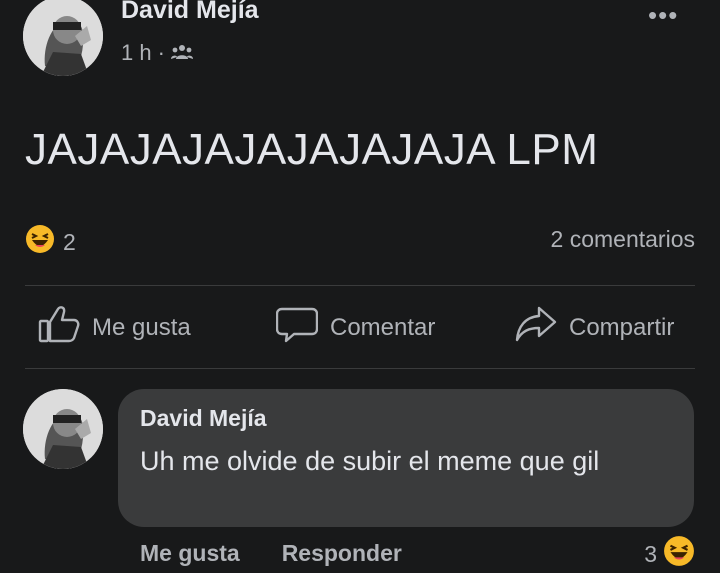 The width and height of the screenshot is (720, 573). I want to click on share-icon, so click(536, 327).